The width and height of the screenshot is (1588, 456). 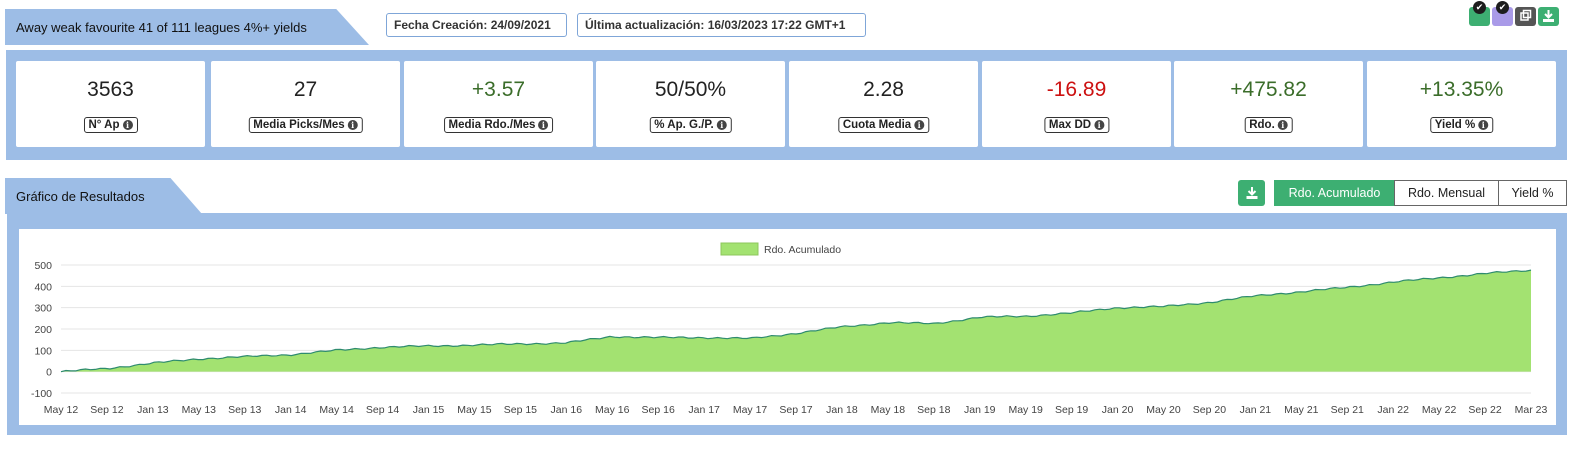 I want to click on stat-label: N° Ap i, so click(x=110, y=125).